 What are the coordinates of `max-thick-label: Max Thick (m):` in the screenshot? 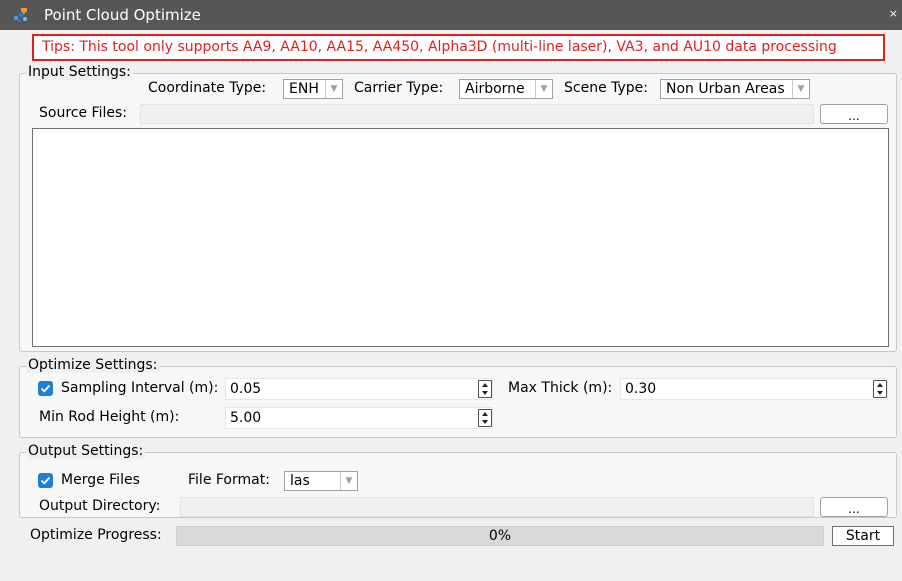 It's located at (560, 388).